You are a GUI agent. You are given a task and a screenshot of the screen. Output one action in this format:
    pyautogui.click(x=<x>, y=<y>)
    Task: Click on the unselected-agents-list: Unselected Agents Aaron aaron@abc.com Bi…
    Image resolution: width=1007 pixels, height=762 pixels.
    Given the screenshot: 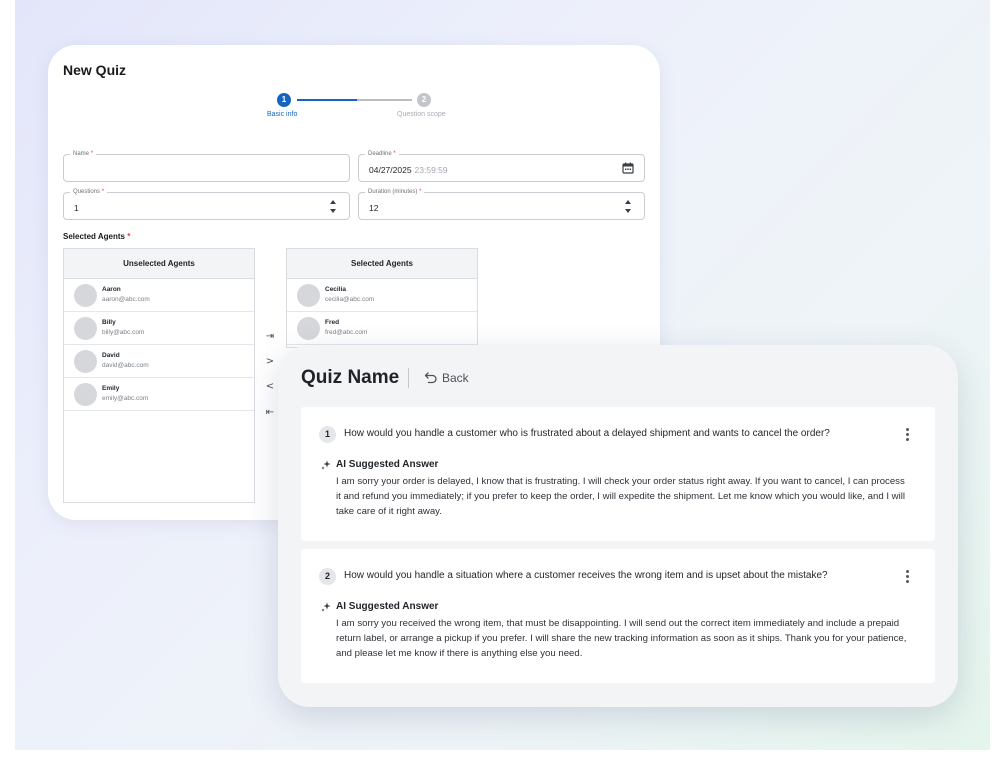 What is the action you would take?
    pyautogui.click(x=159, y=375)
    